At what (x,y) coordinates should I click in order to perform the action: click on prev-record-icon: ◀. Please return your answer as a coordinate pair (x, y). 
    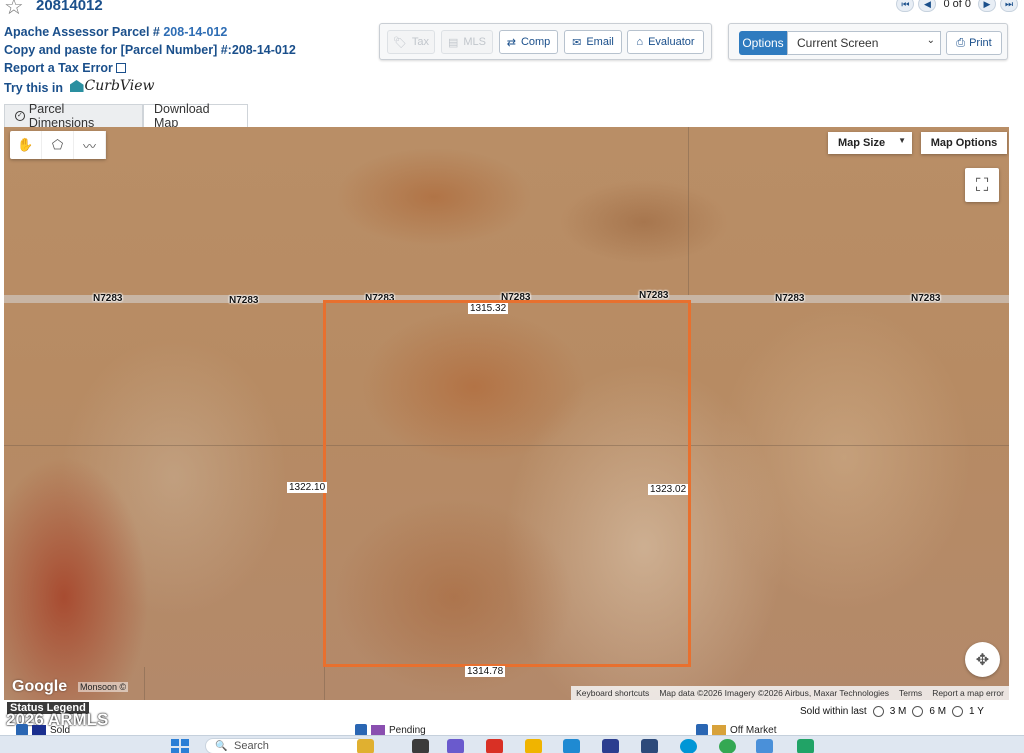
    Looking at the image, I should click on (927, 6).